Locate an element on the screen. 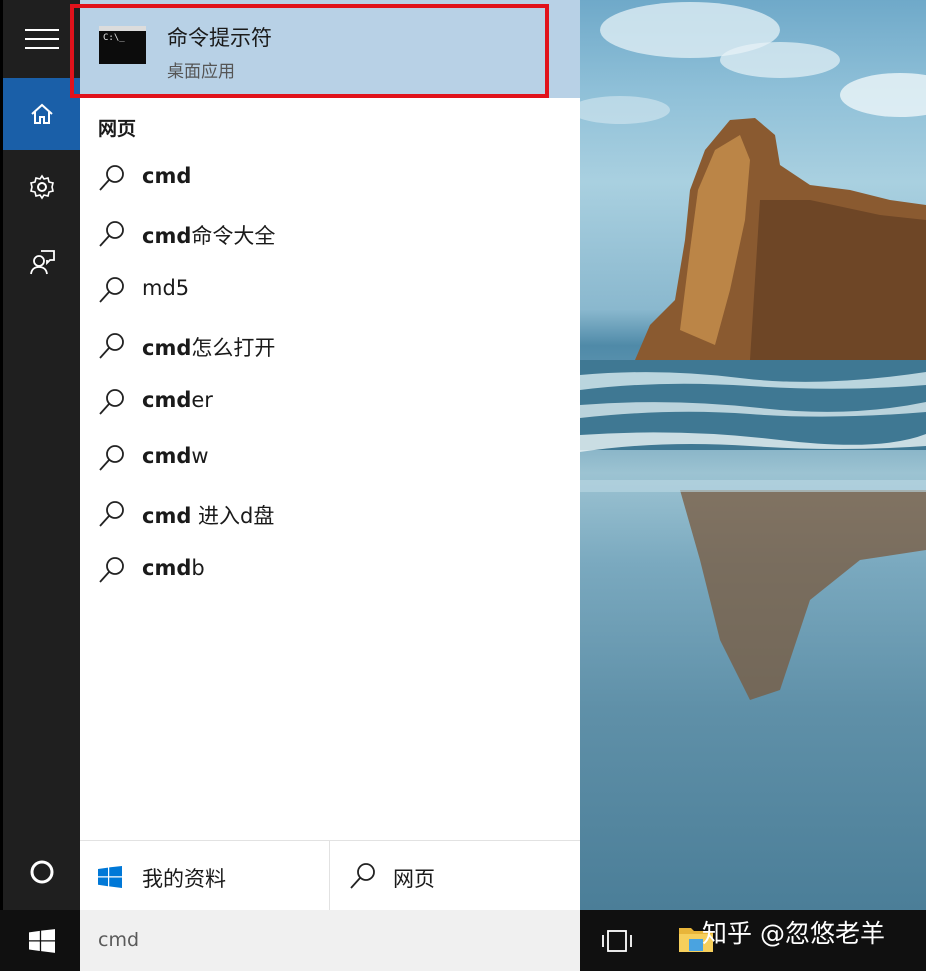 The image size is (926, 971). web-suggestion: cmd命令大全 is located at coordinates (330, 236).